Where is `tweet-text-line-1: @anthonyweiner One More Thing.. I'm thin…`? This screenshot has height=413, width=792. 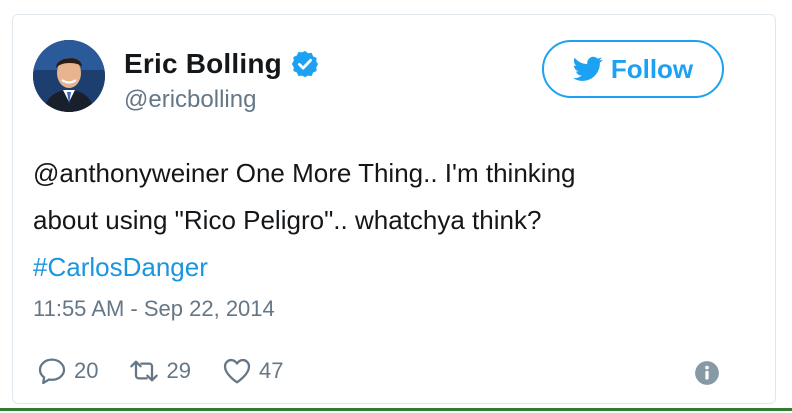
tweet-text-line-1: @anthonyweiner One More Thing.. I'm thin… is located at coordinates (304, 173).